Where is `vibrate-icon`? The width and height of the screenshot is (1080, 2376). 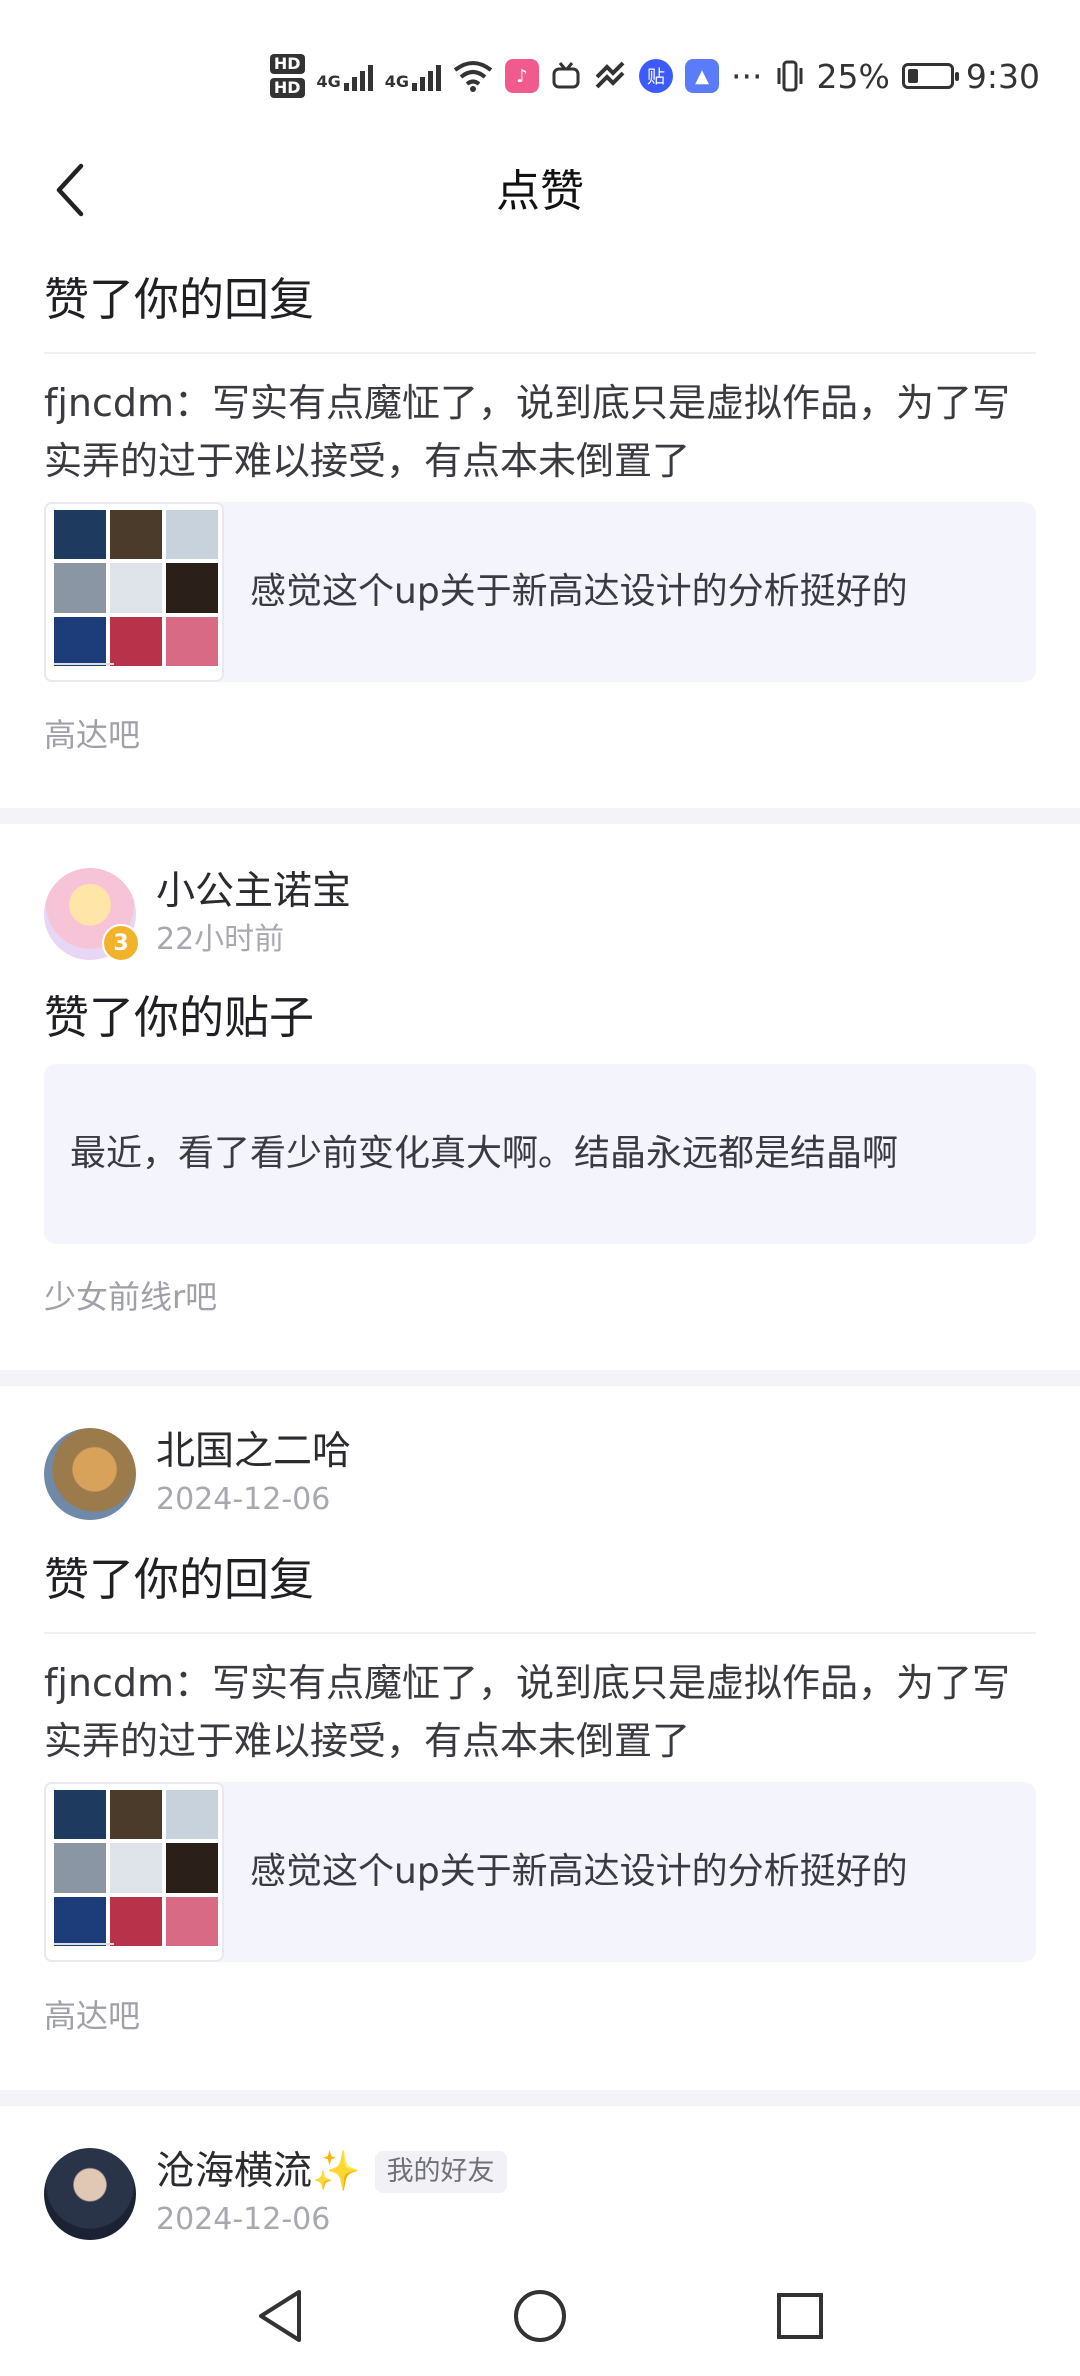
vibrate-icon is located at coordinates (790, 76).